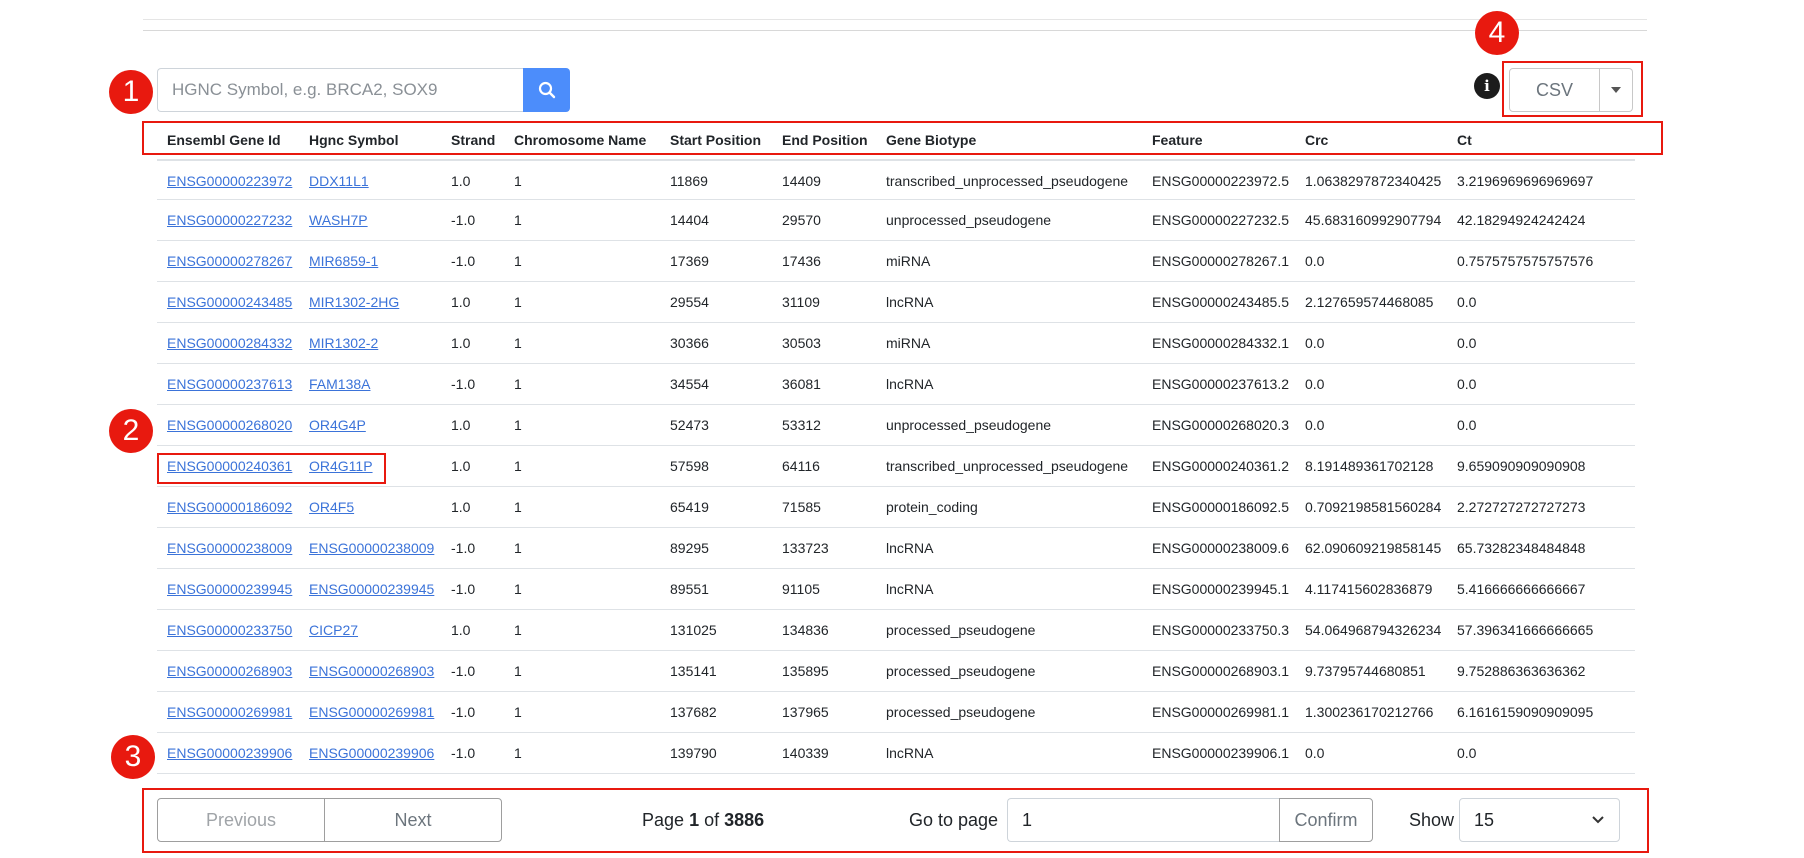  Describe the element at coordinates (339, 384) in the screenshot. I see `hgnc-symbol-link: FAM138A` at that location.